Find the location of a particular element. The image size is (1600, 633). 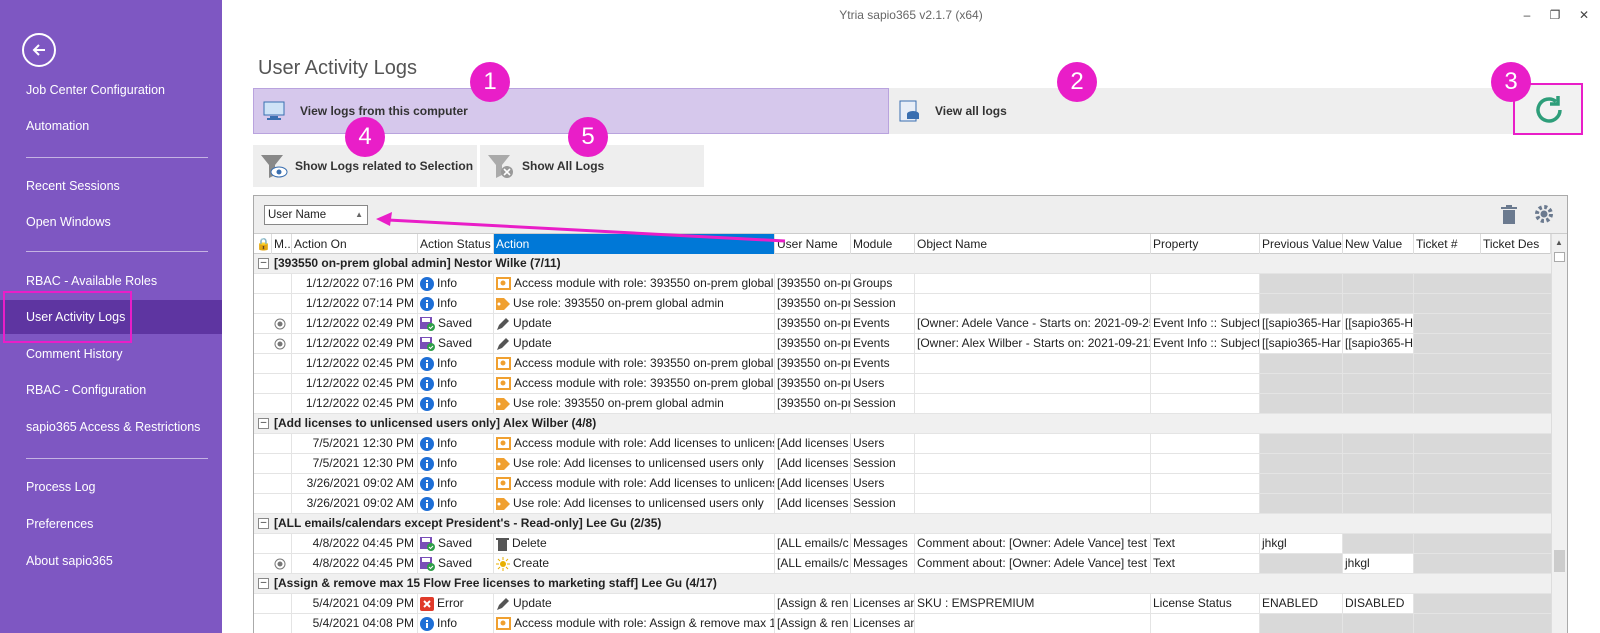

callout-badge: 3 is located at coordinates (1511, 82).